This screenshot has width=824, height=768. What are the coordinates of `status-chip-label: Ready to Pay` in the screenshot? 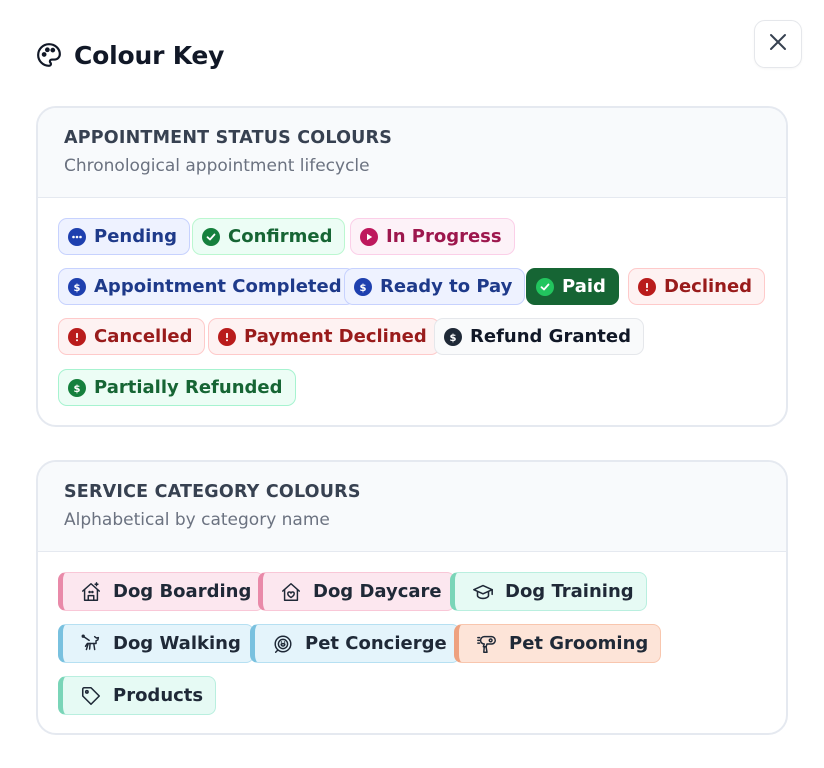 It's located at (446, 286).